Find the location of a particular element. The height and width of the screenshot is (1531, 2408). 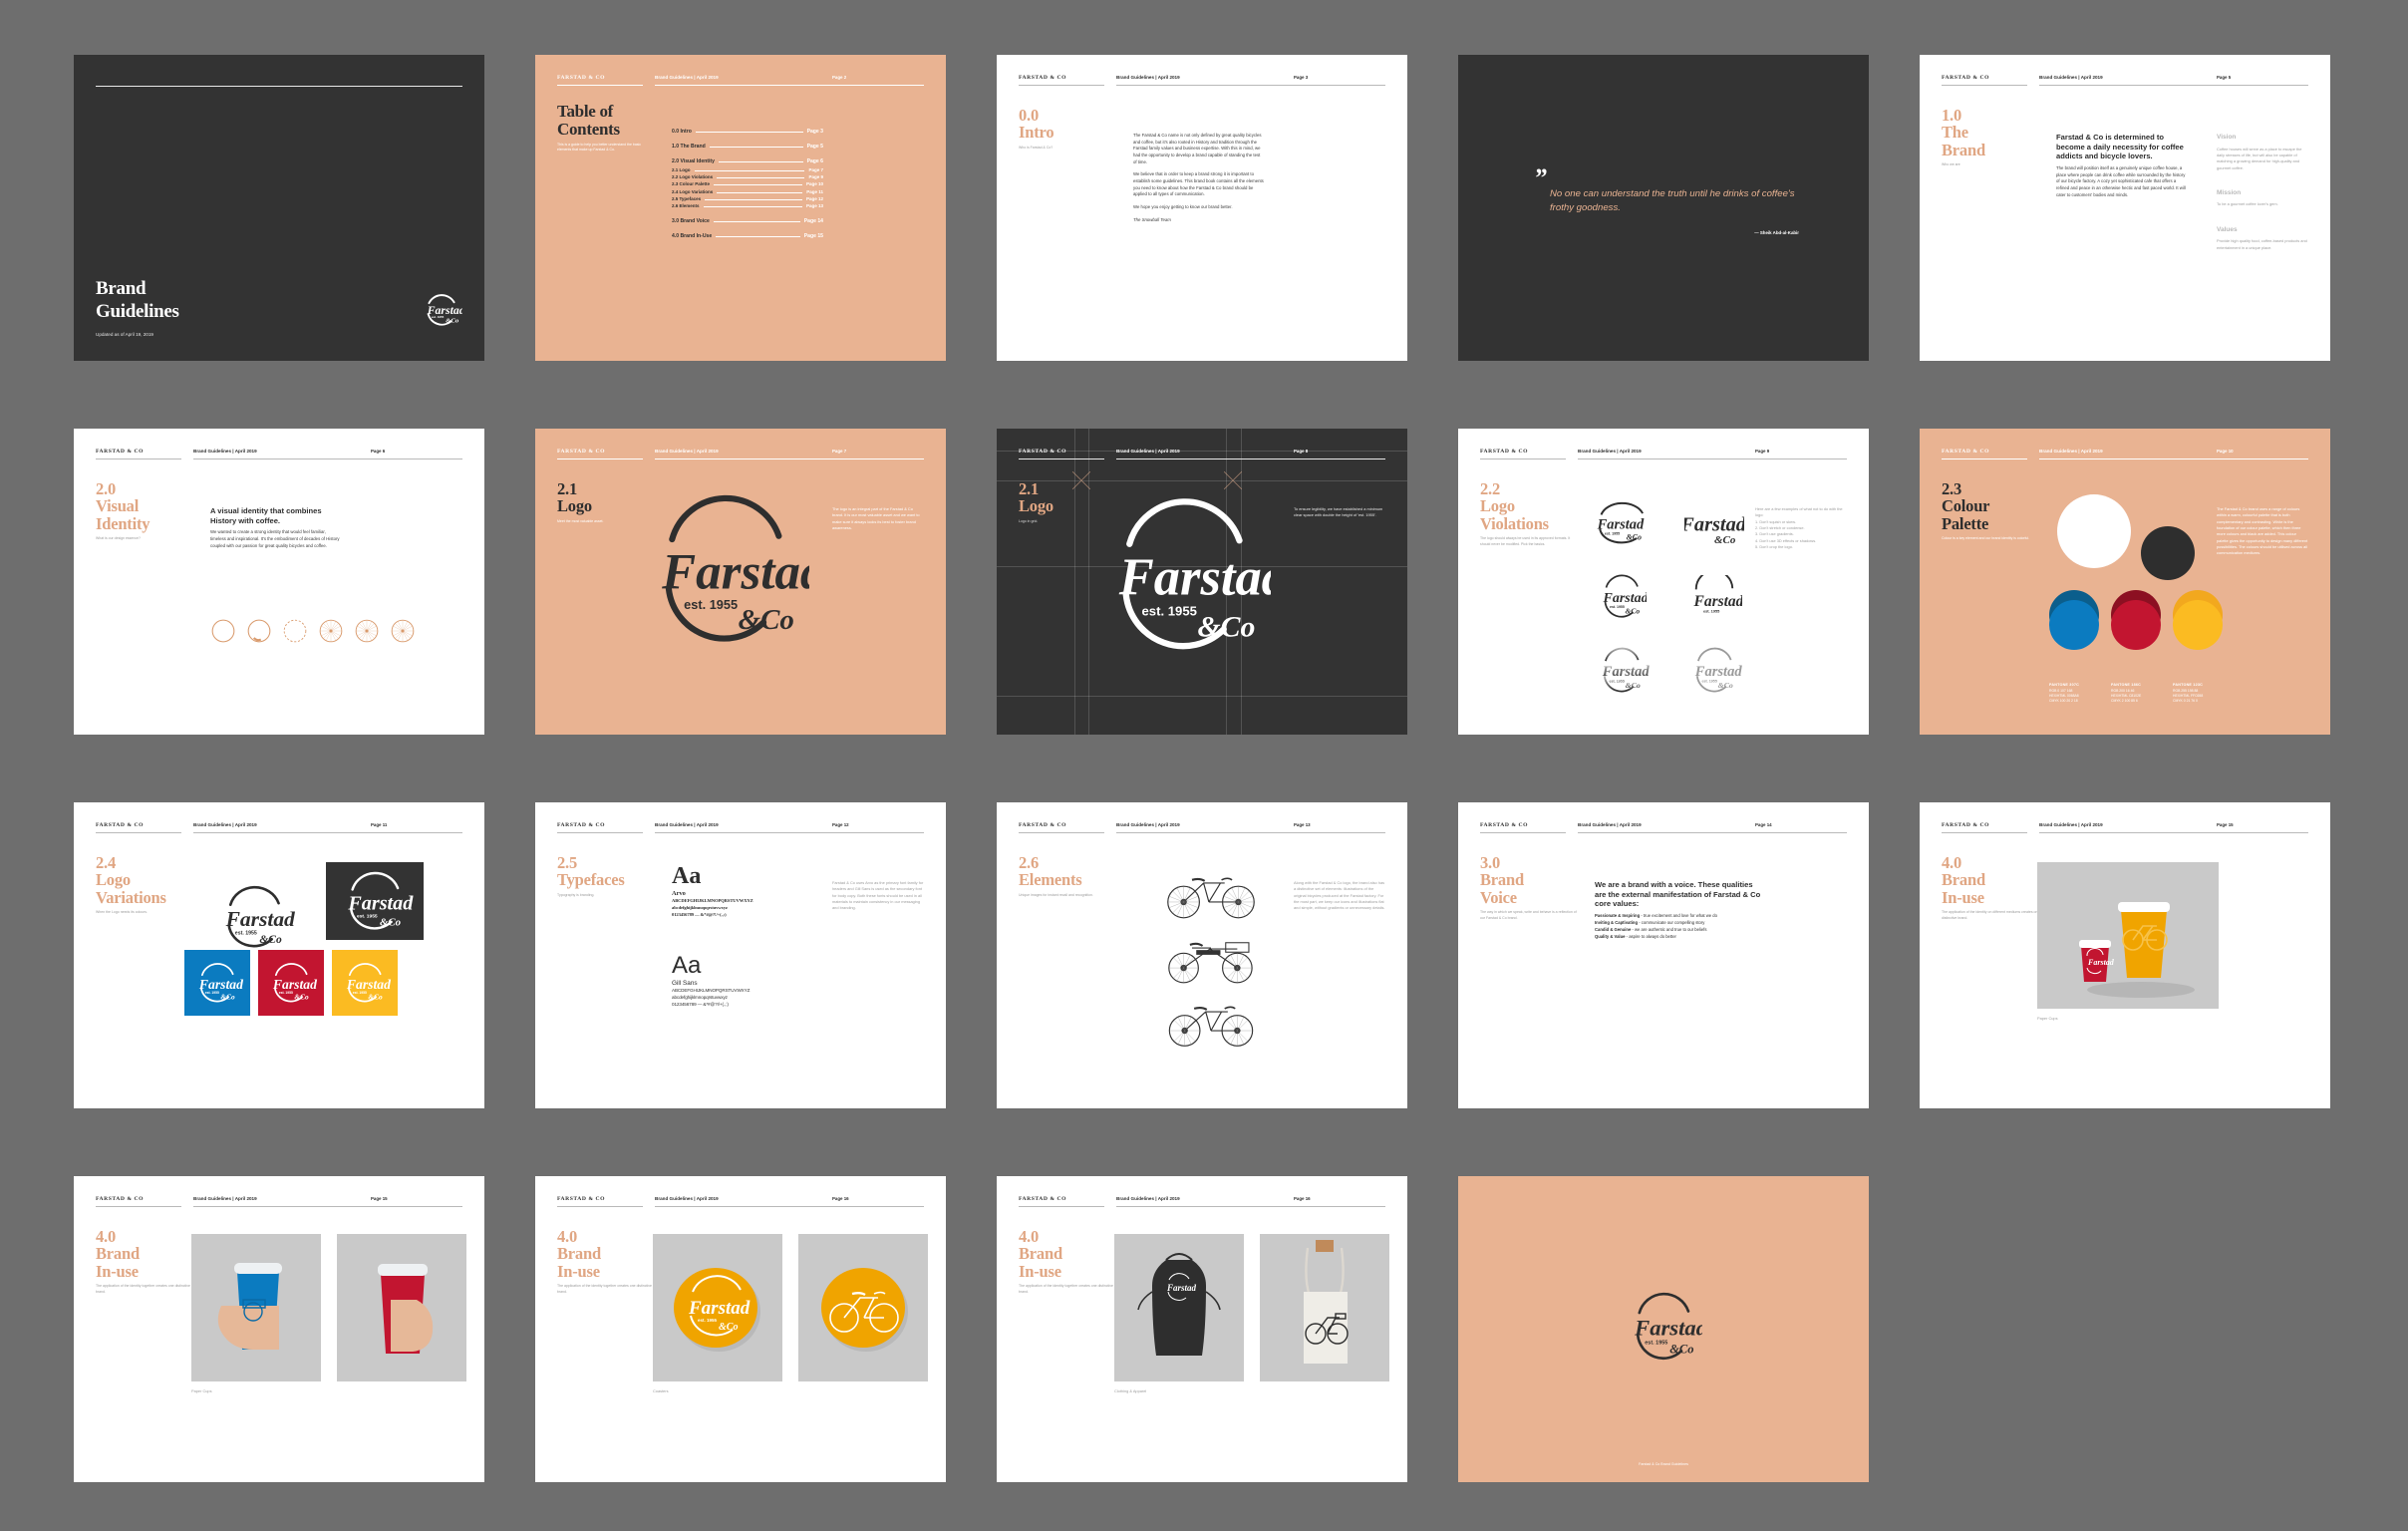

cover-subtitle: Updated as of April 19, 2019 is located at coordinates (124, 334).